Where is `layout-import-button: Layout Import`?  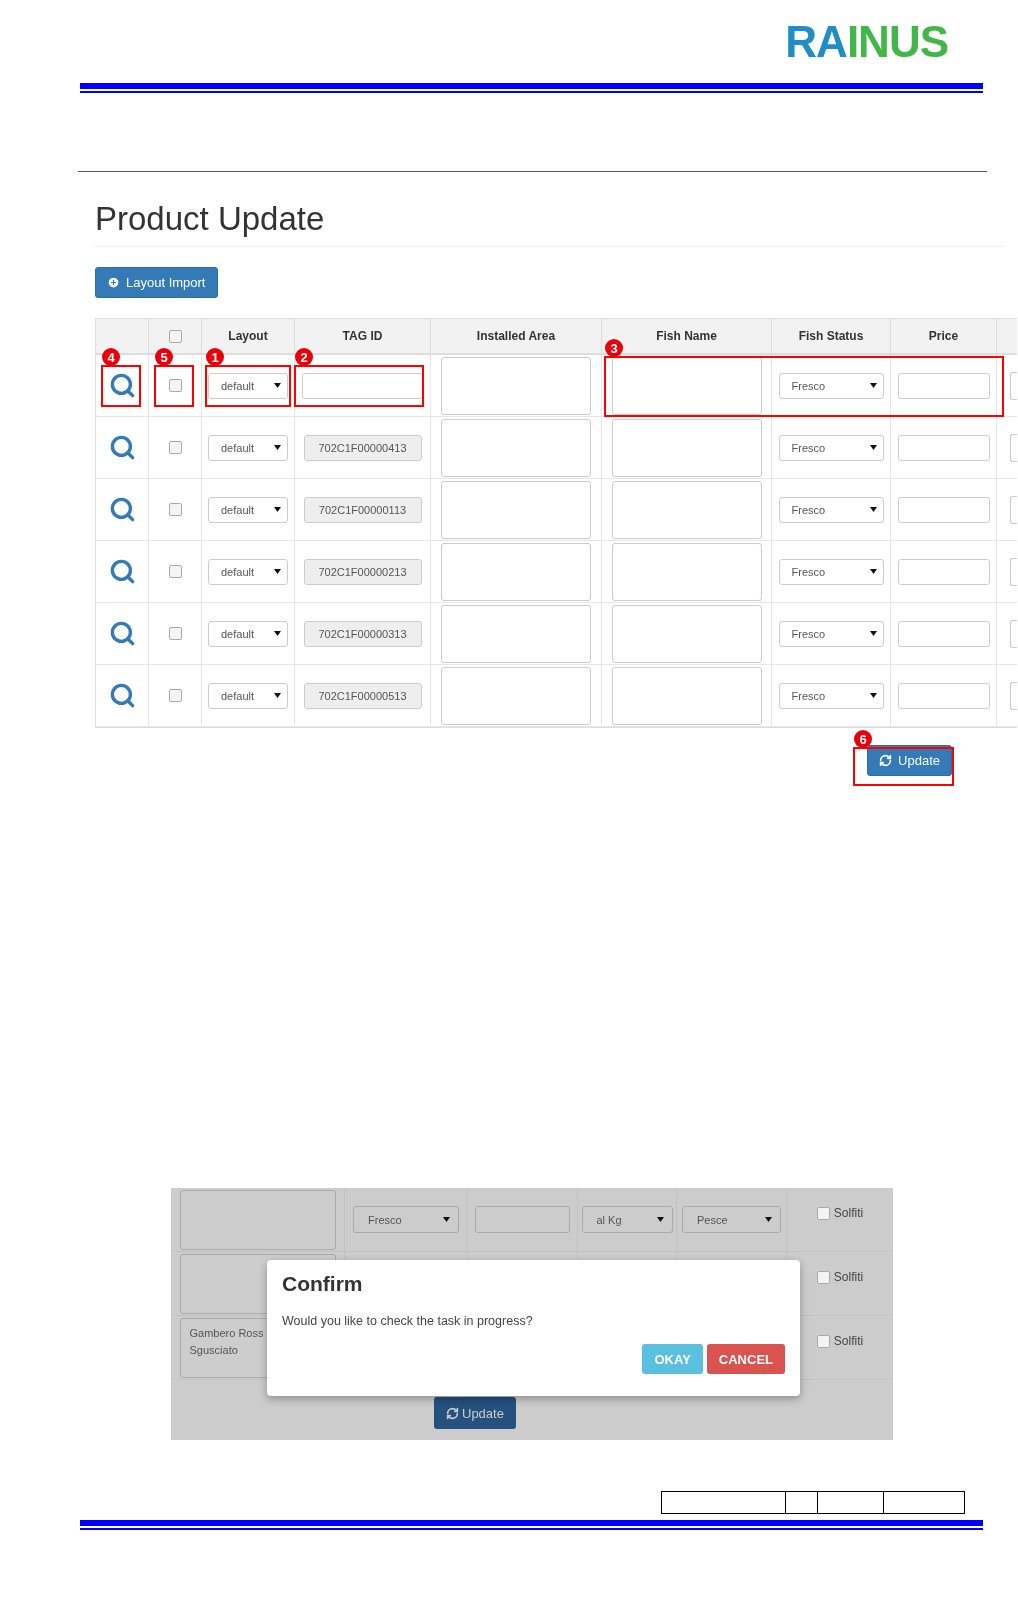
layout-import-button: Layout Import is located at coordinates (156, 282).